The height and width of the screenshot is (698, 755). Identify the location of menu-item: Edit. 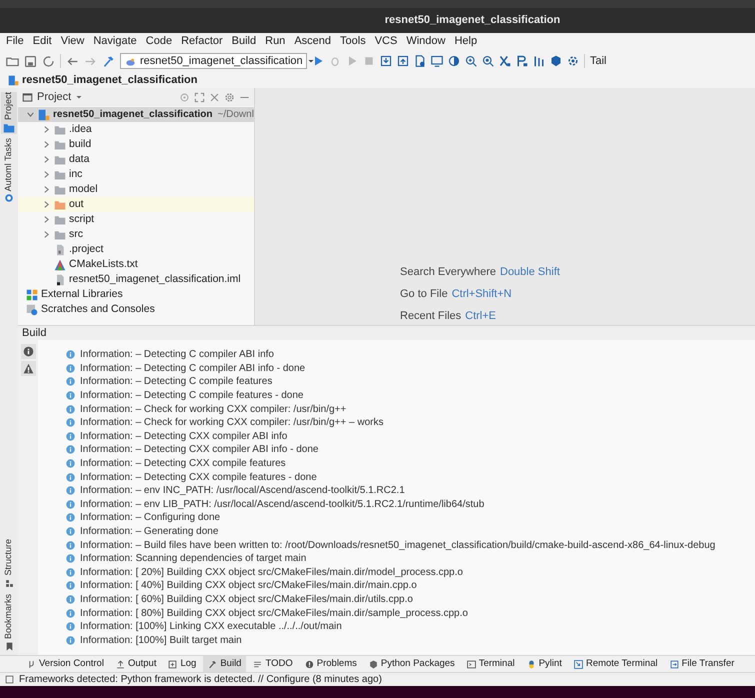
(42, 41).